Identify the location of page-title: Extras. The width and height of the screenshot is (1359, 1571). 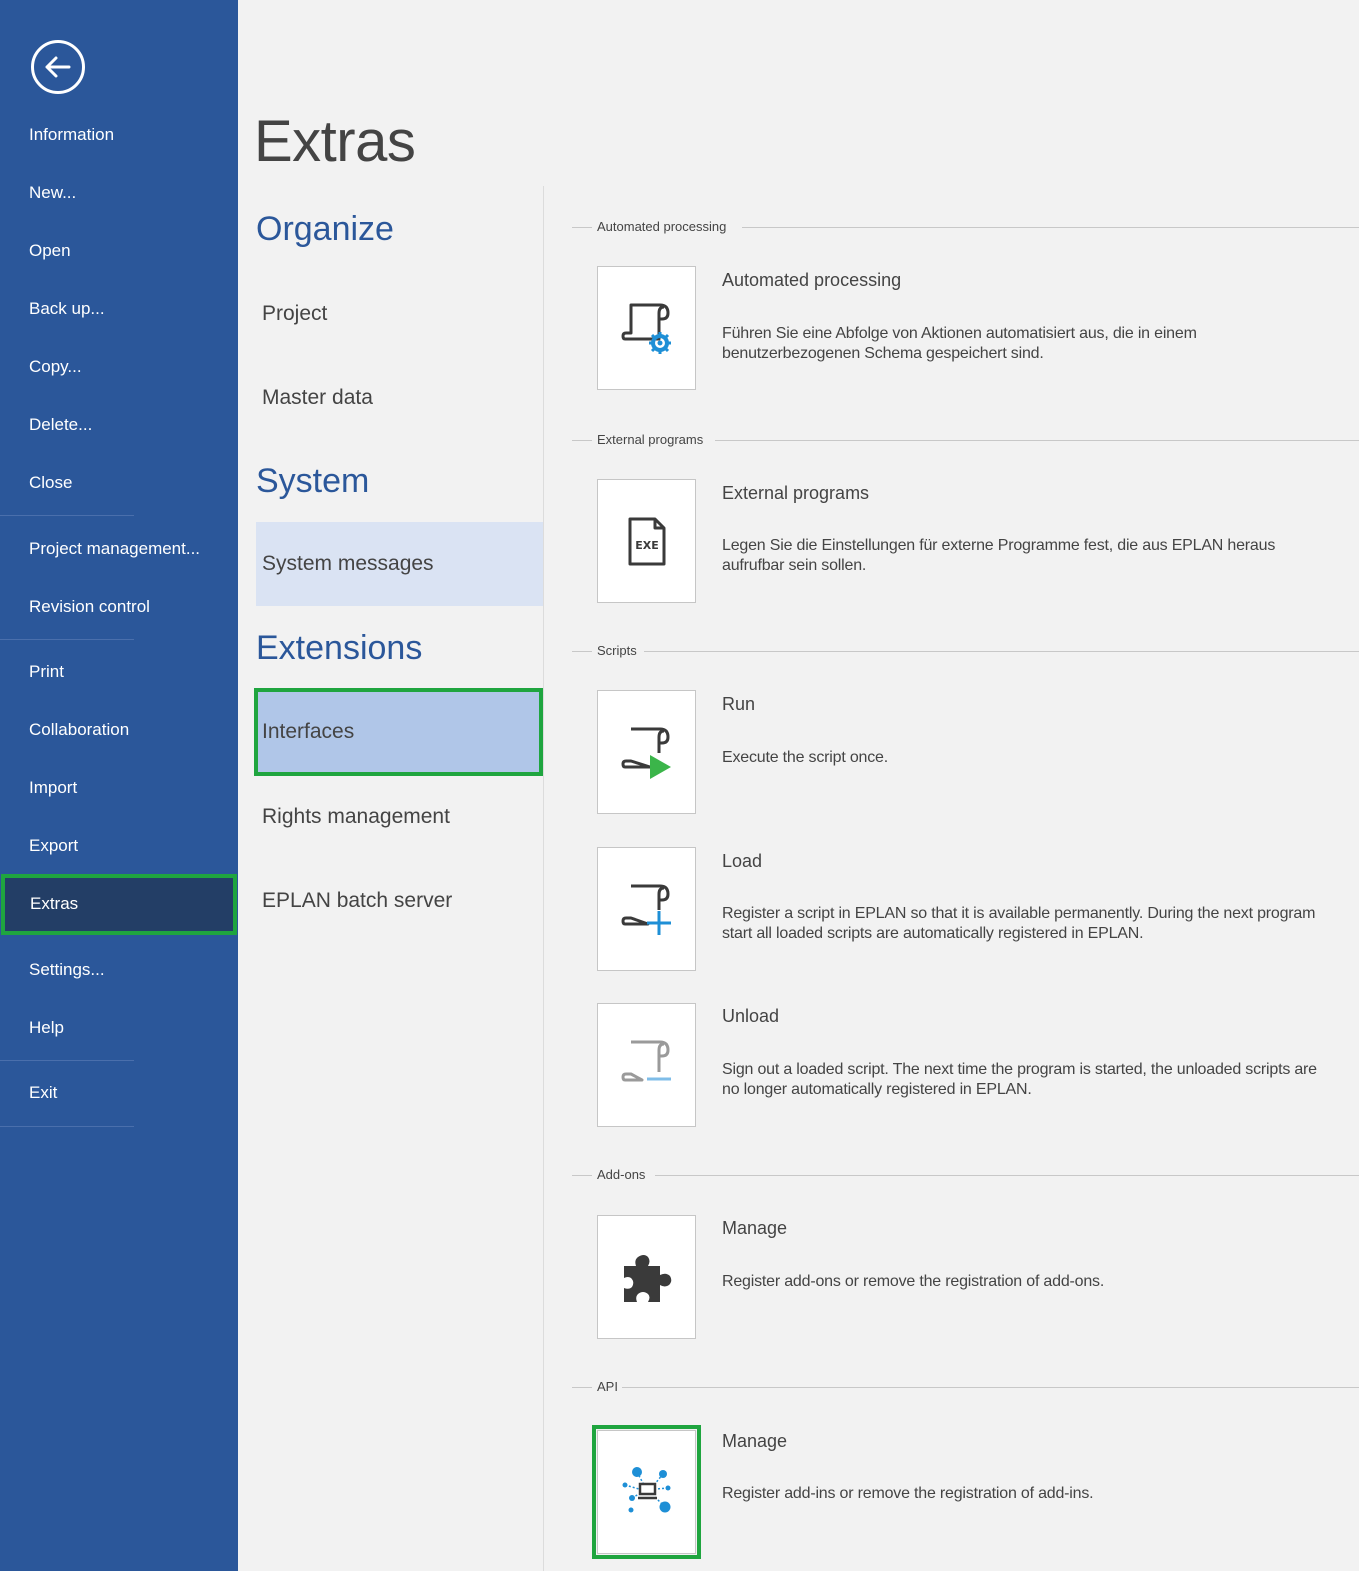
(335, 141).